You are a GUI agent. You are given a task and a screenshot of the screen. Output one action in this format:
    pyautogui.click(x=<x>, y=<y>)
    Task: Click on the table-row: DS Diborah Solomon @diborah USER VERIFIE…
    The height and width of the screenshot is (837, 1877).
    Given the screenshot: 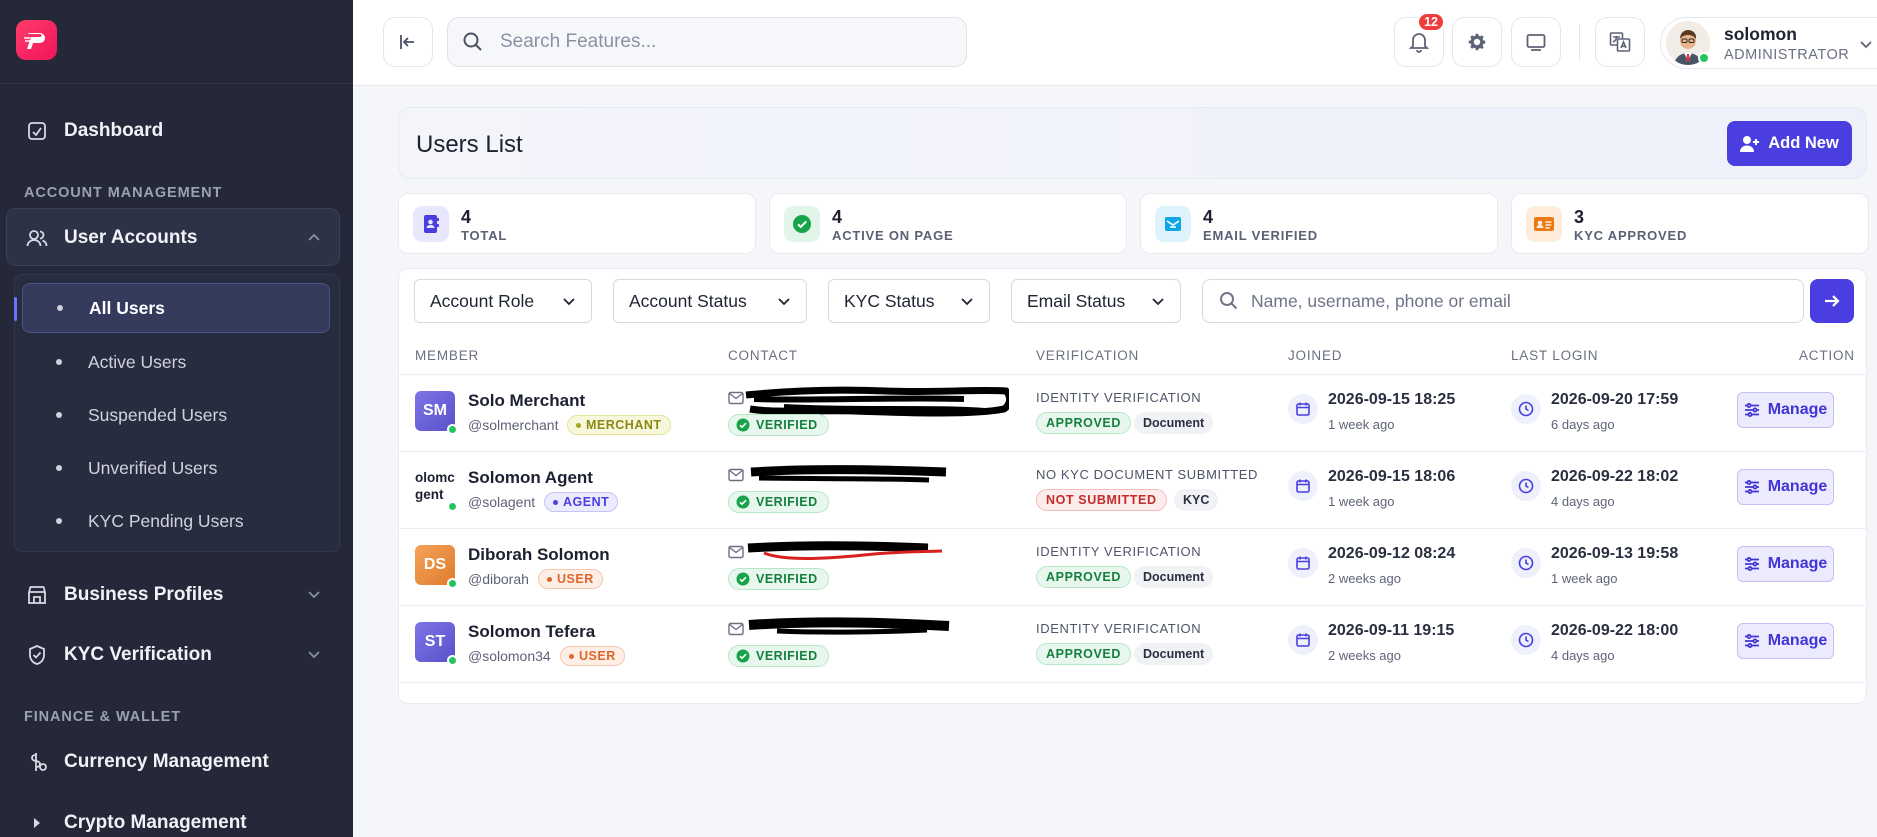 What is the action you would take?
    pyautogui.click(x=1133, y=567)
    